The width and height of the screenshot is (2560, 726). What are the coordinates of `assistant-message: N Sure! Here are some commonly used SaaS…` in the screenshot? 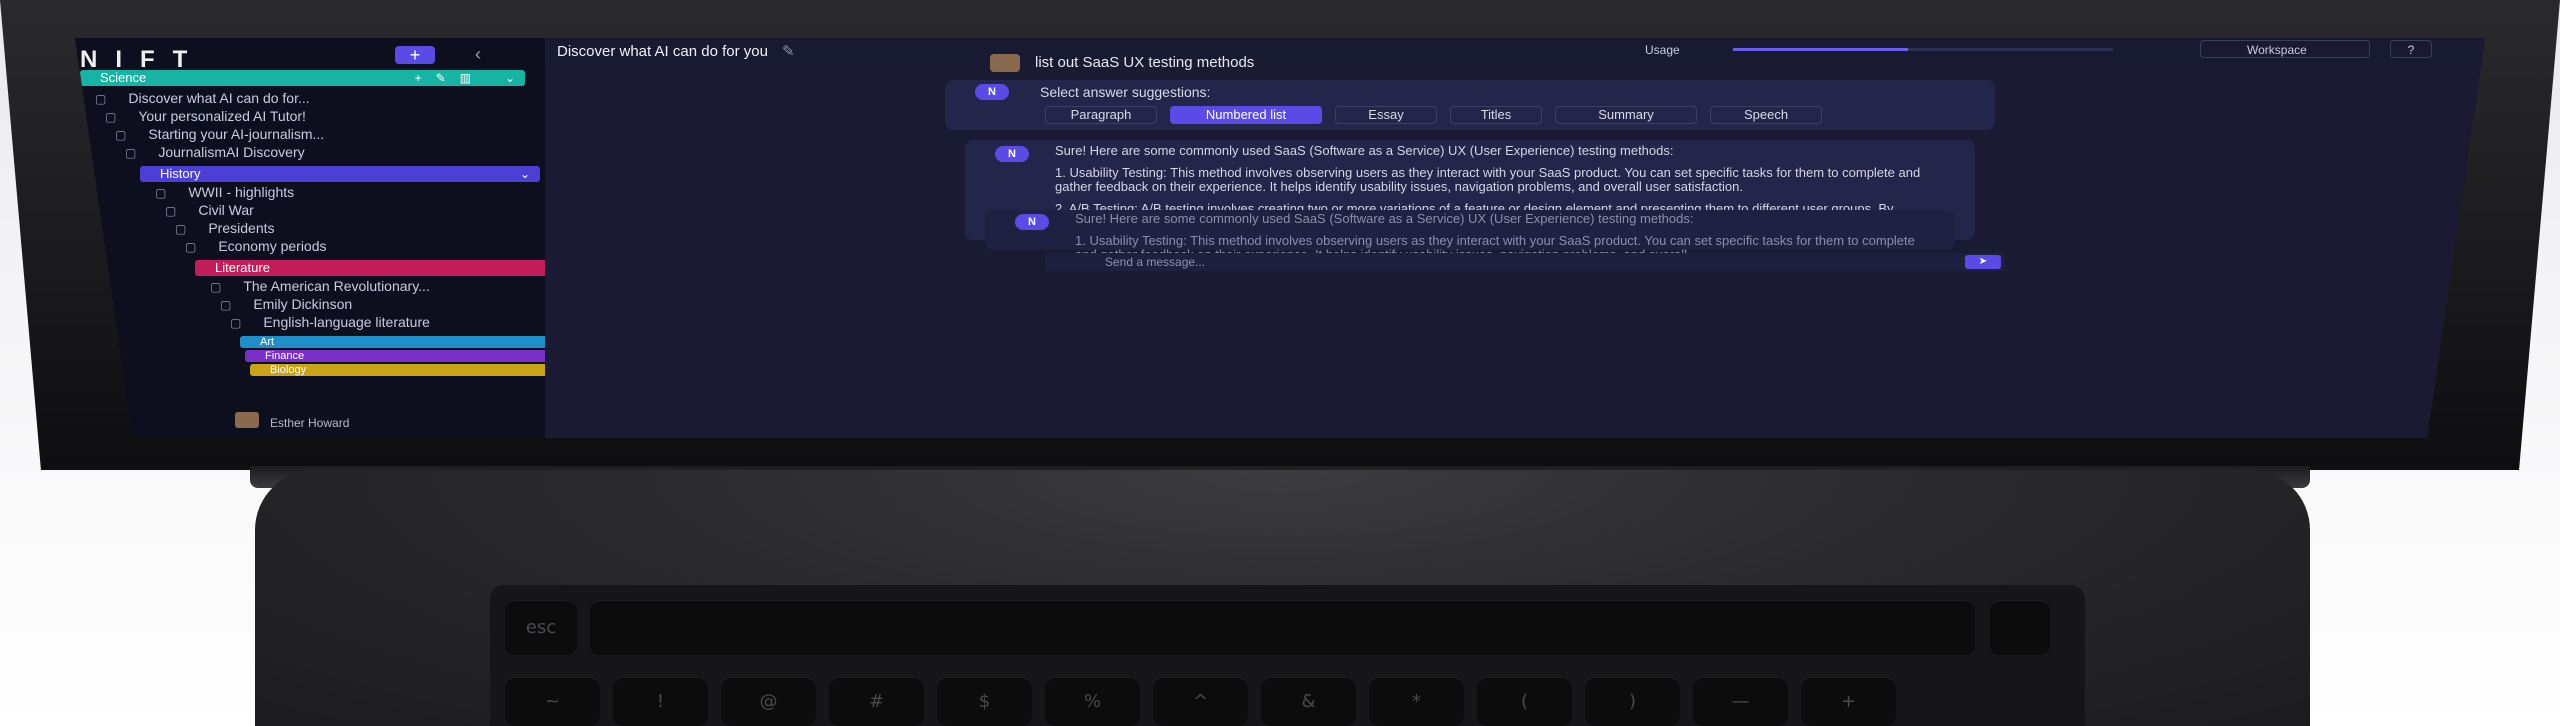 It's located at (1470, 236).